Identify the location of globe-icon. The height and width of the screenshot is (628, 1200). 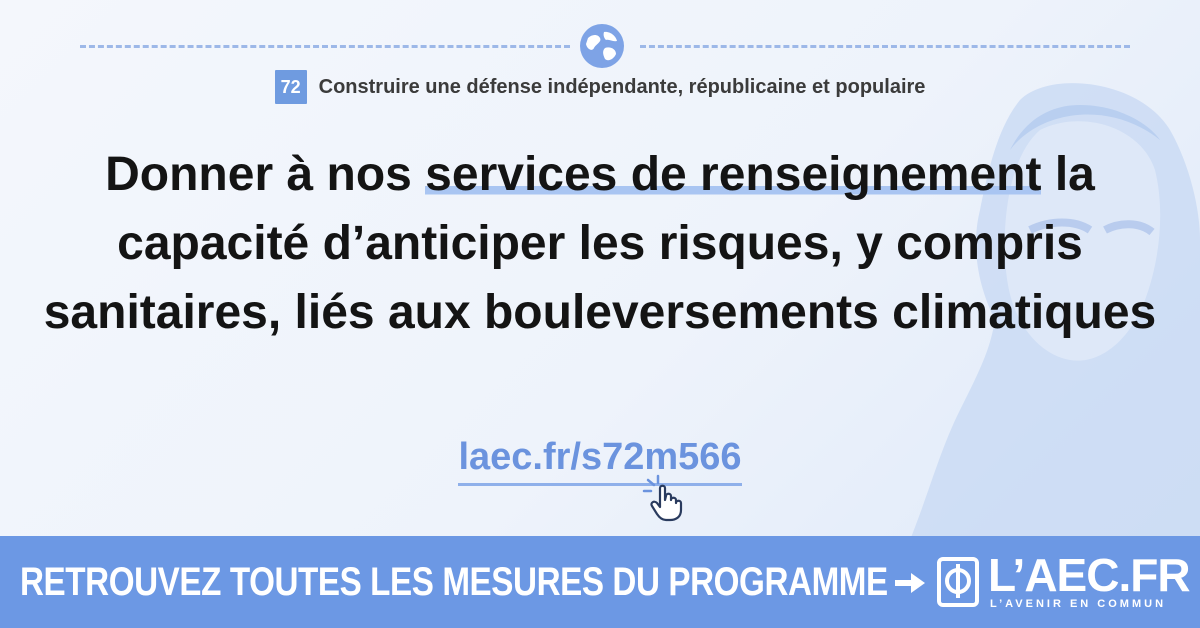
(602, 46).